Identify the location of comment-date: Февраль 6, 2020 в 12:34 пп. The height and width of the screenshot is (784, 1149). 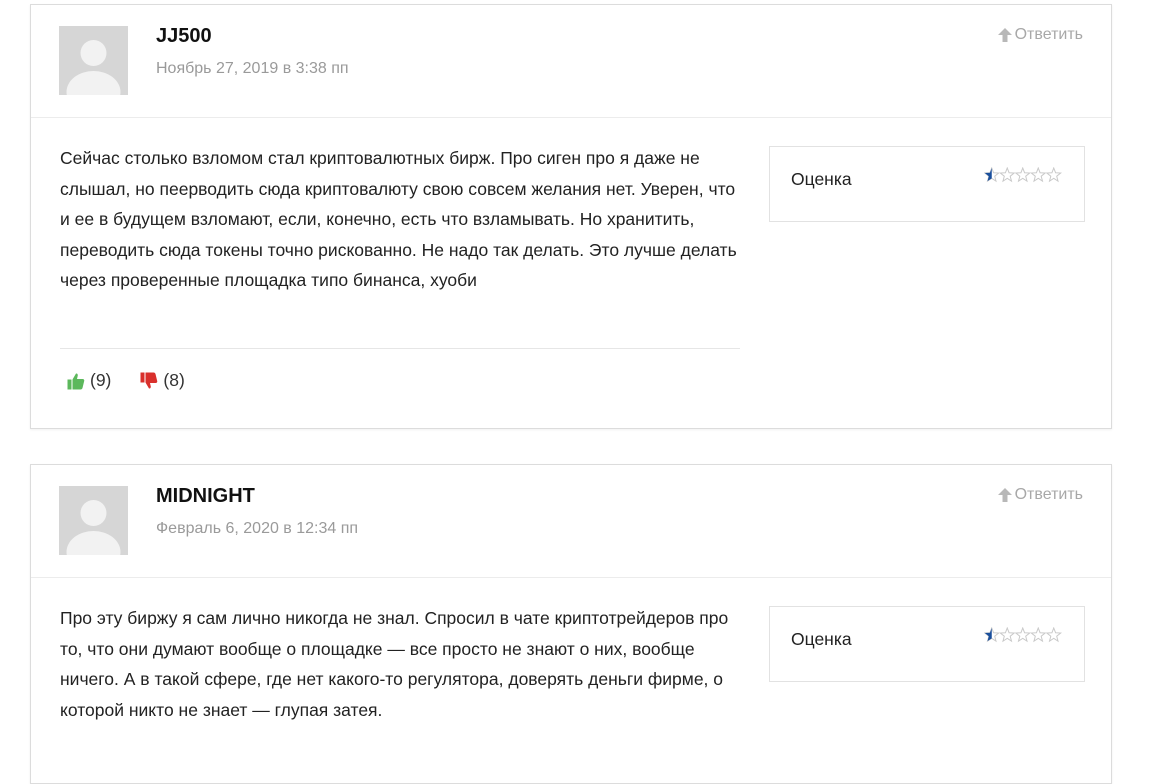
(257, 528).